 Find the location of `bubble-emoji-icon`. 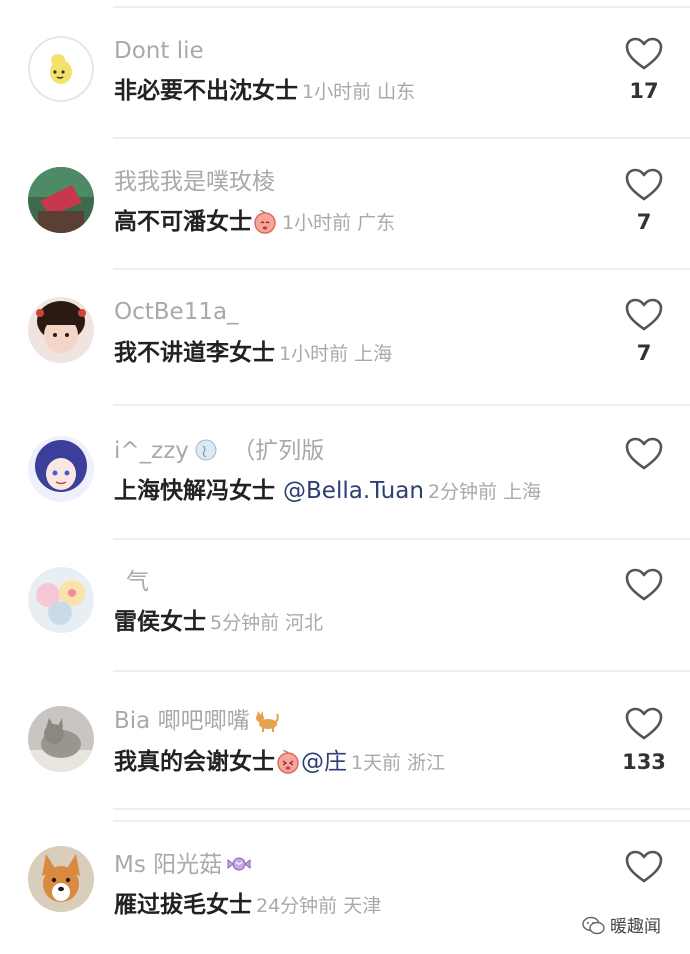

bubble-emoji-icon is located at coordinates (206, 450).